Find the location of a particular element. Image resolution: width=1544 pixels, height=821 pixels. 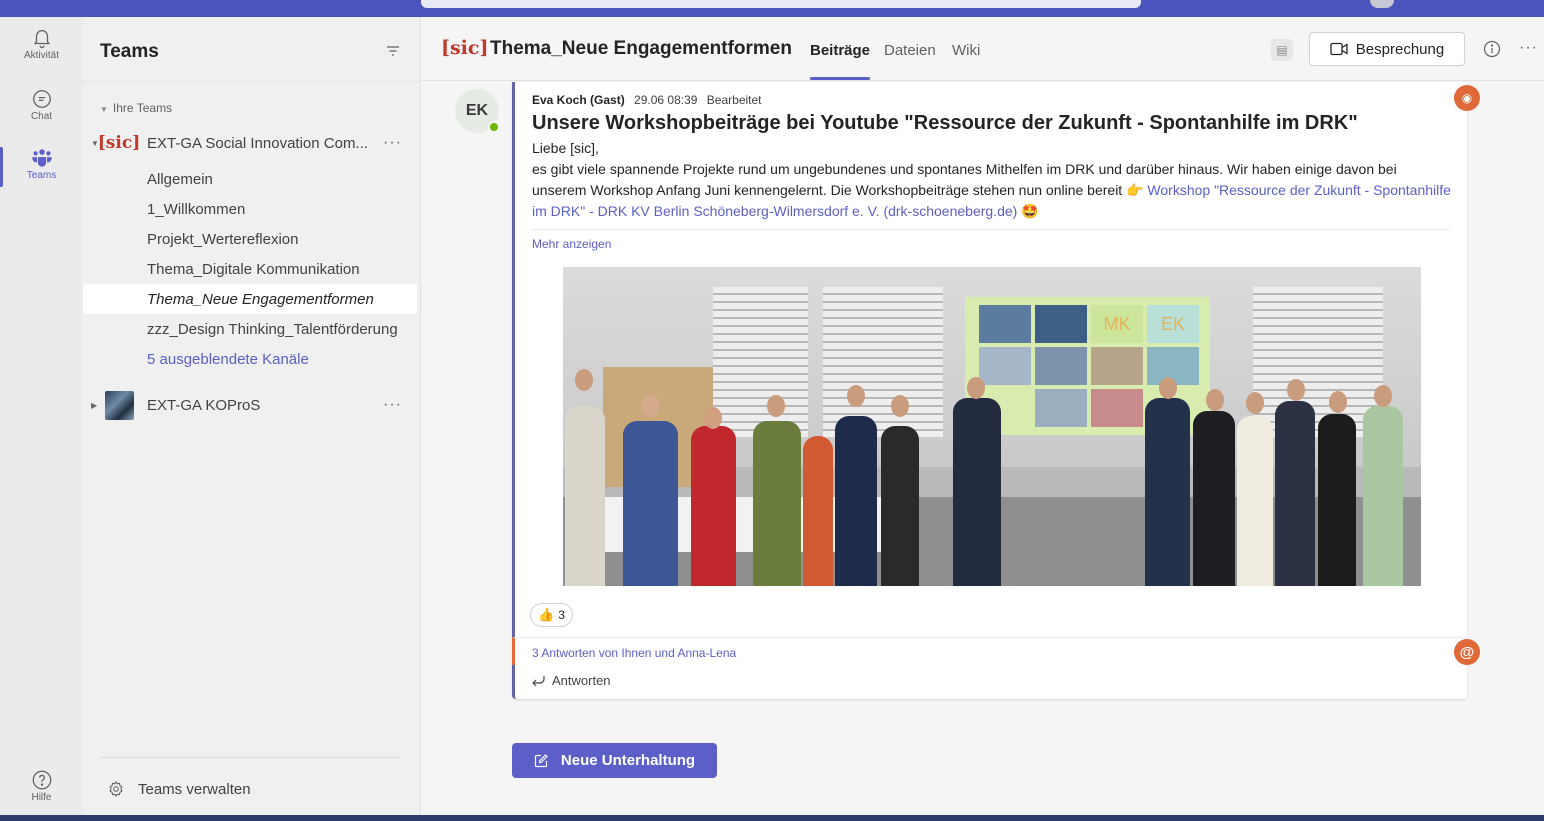

thumbs-up-icon: 👍 is located at coordinates (546, 614).